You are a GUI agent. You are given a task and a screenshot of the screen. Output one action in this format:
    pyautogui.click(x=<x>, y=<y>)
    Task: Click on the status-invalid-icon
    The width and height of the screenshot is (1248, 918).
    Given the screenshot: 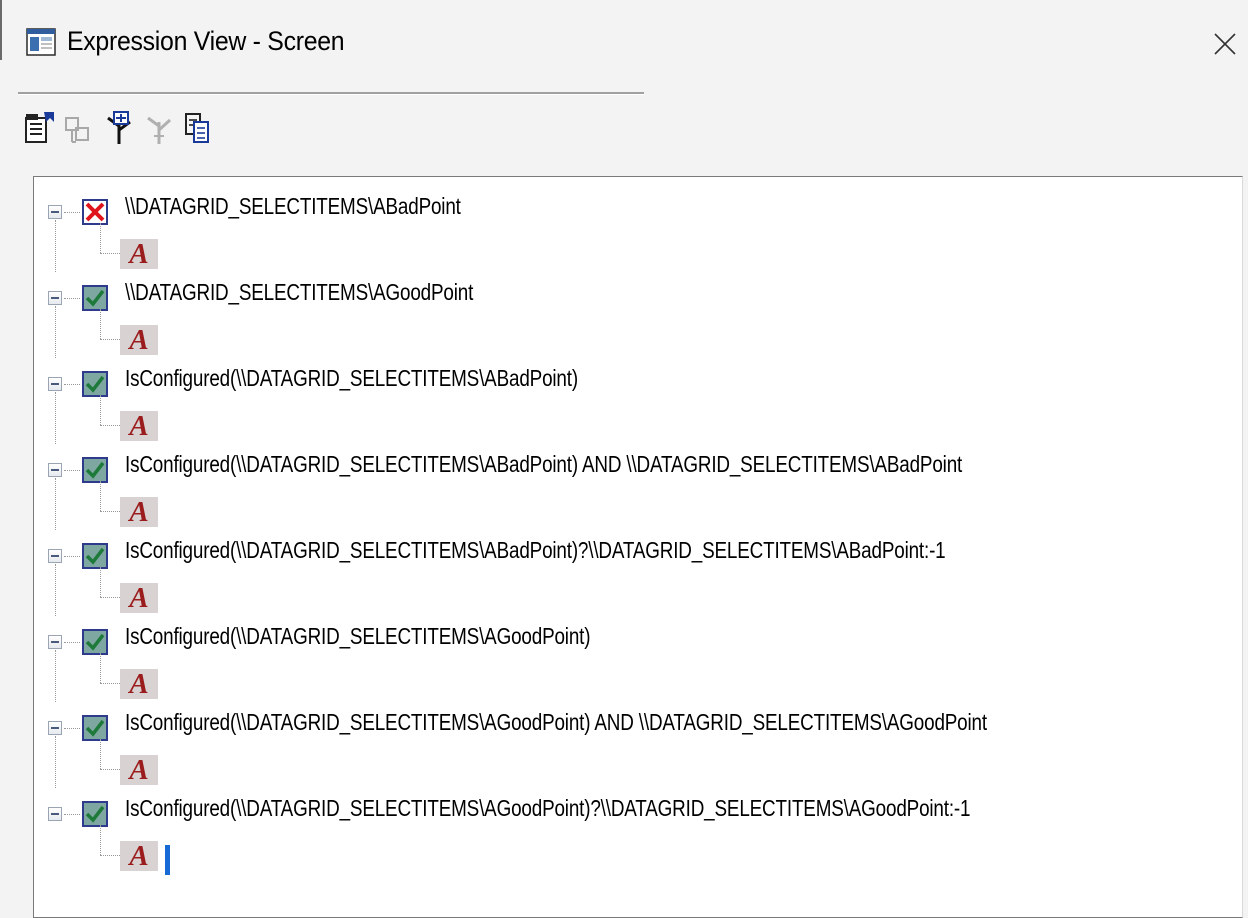 What is the action you would take?
    pyautogui.click(x=95, y=212)
    